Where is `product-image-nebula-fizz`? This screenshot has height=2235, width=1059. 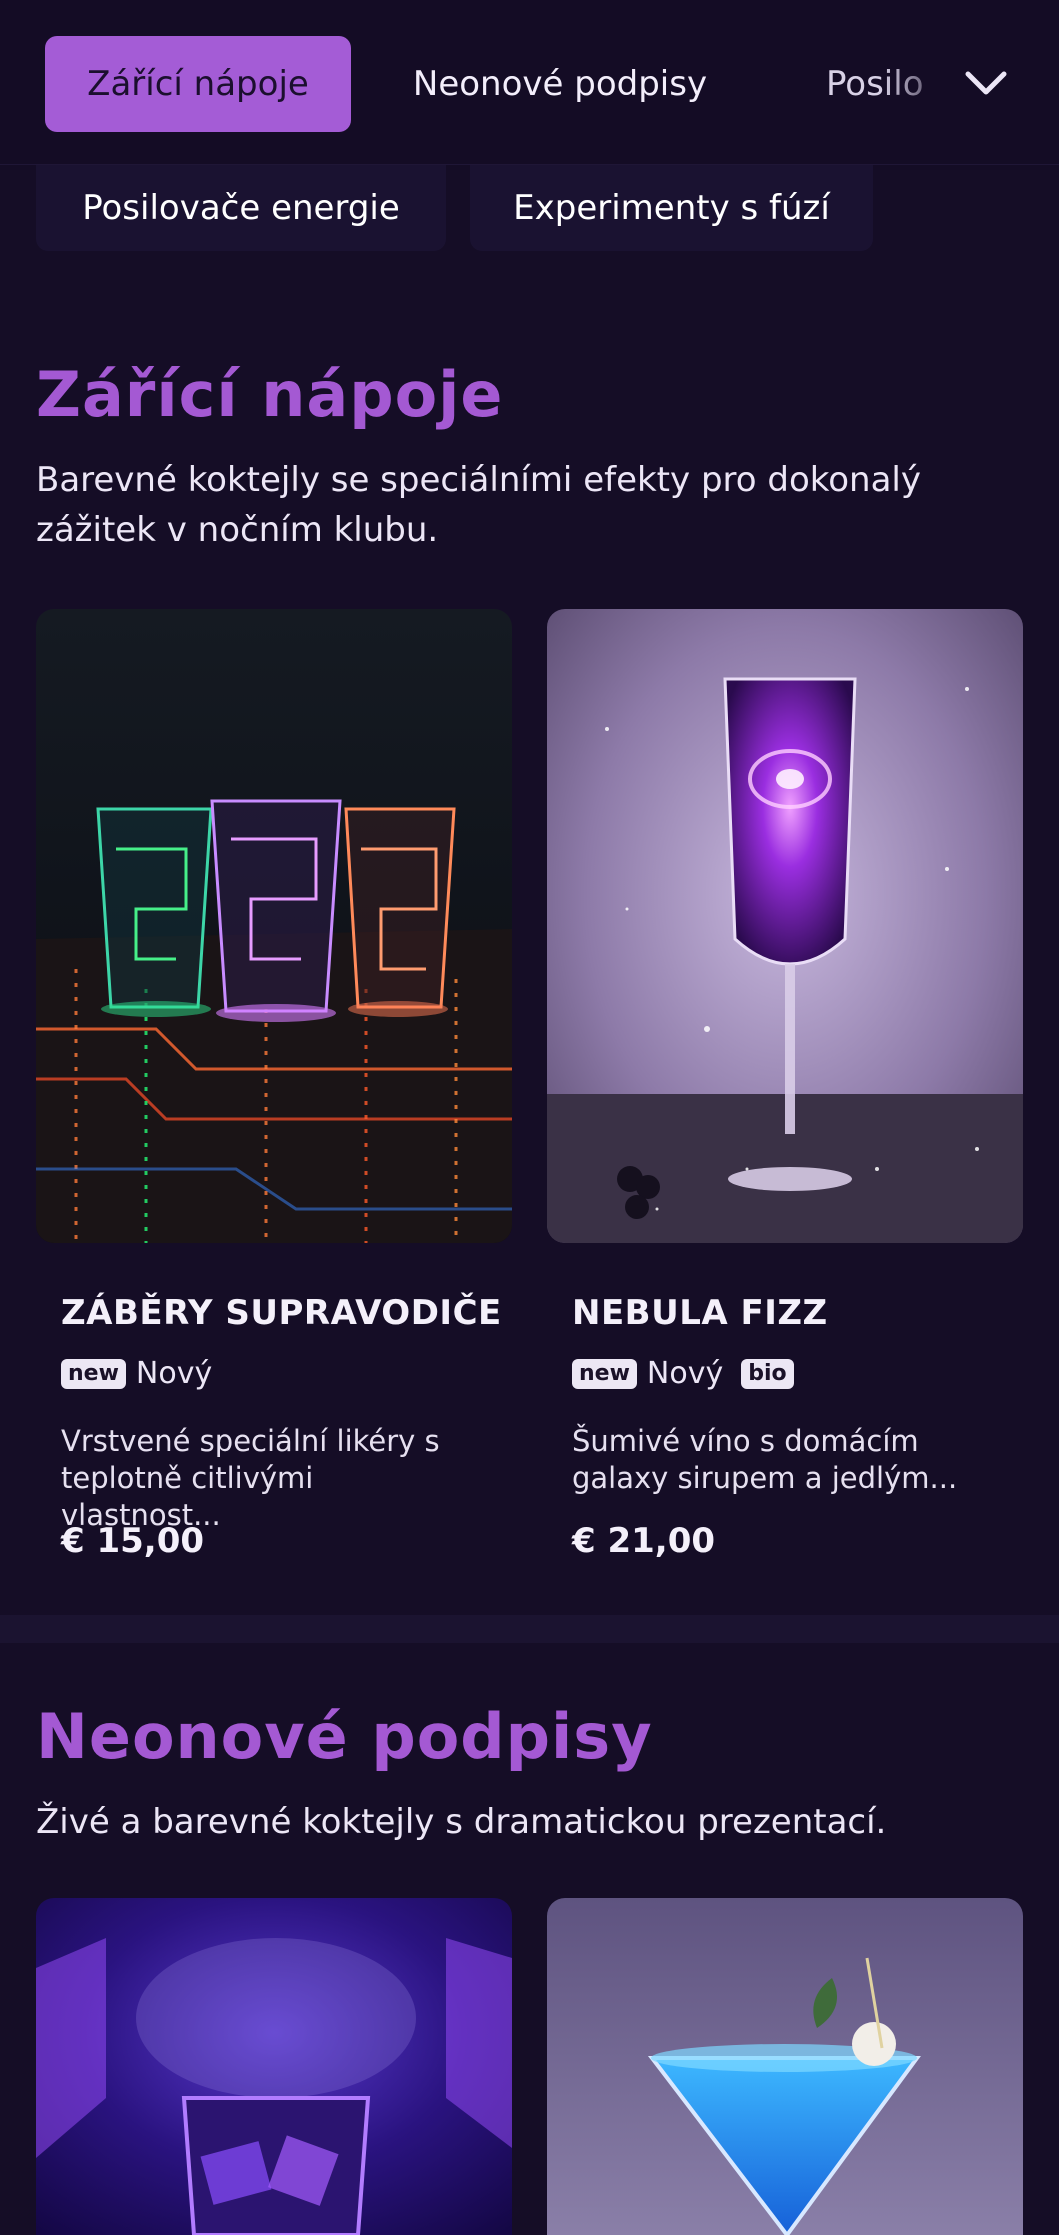 product-image-nebula-fizz is located at coordinates (785, 926).